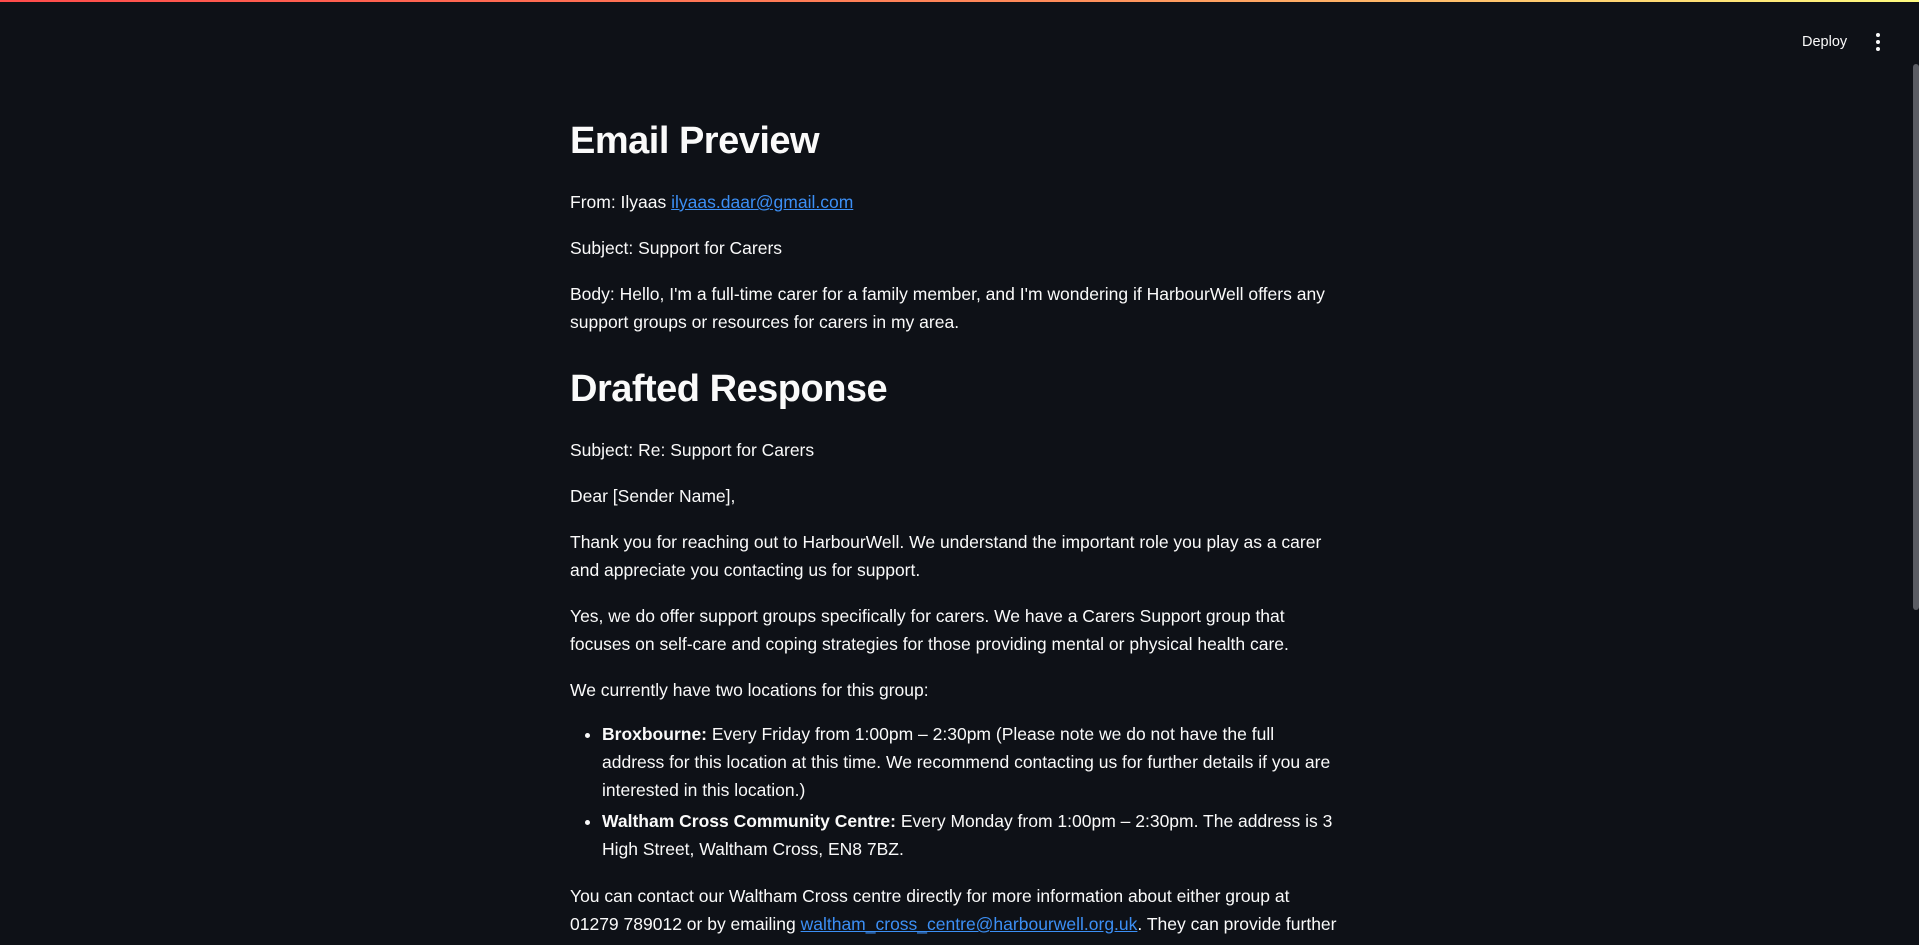 The height and width of the screenshot is (945, 1919). What do you see at coordinates (729, 389) in the screenshot?
I see `drafted-response-heading: Drafted Response` at bounding box center [729, 389].